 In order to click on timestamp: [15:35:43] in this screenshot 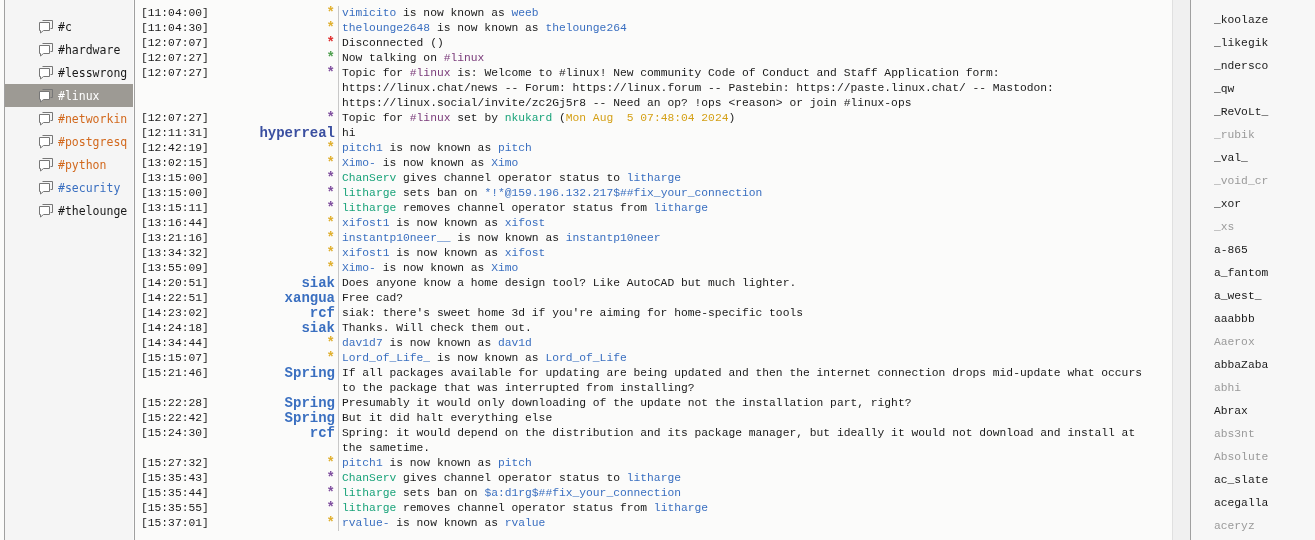, I will do `click(175, 478)`.